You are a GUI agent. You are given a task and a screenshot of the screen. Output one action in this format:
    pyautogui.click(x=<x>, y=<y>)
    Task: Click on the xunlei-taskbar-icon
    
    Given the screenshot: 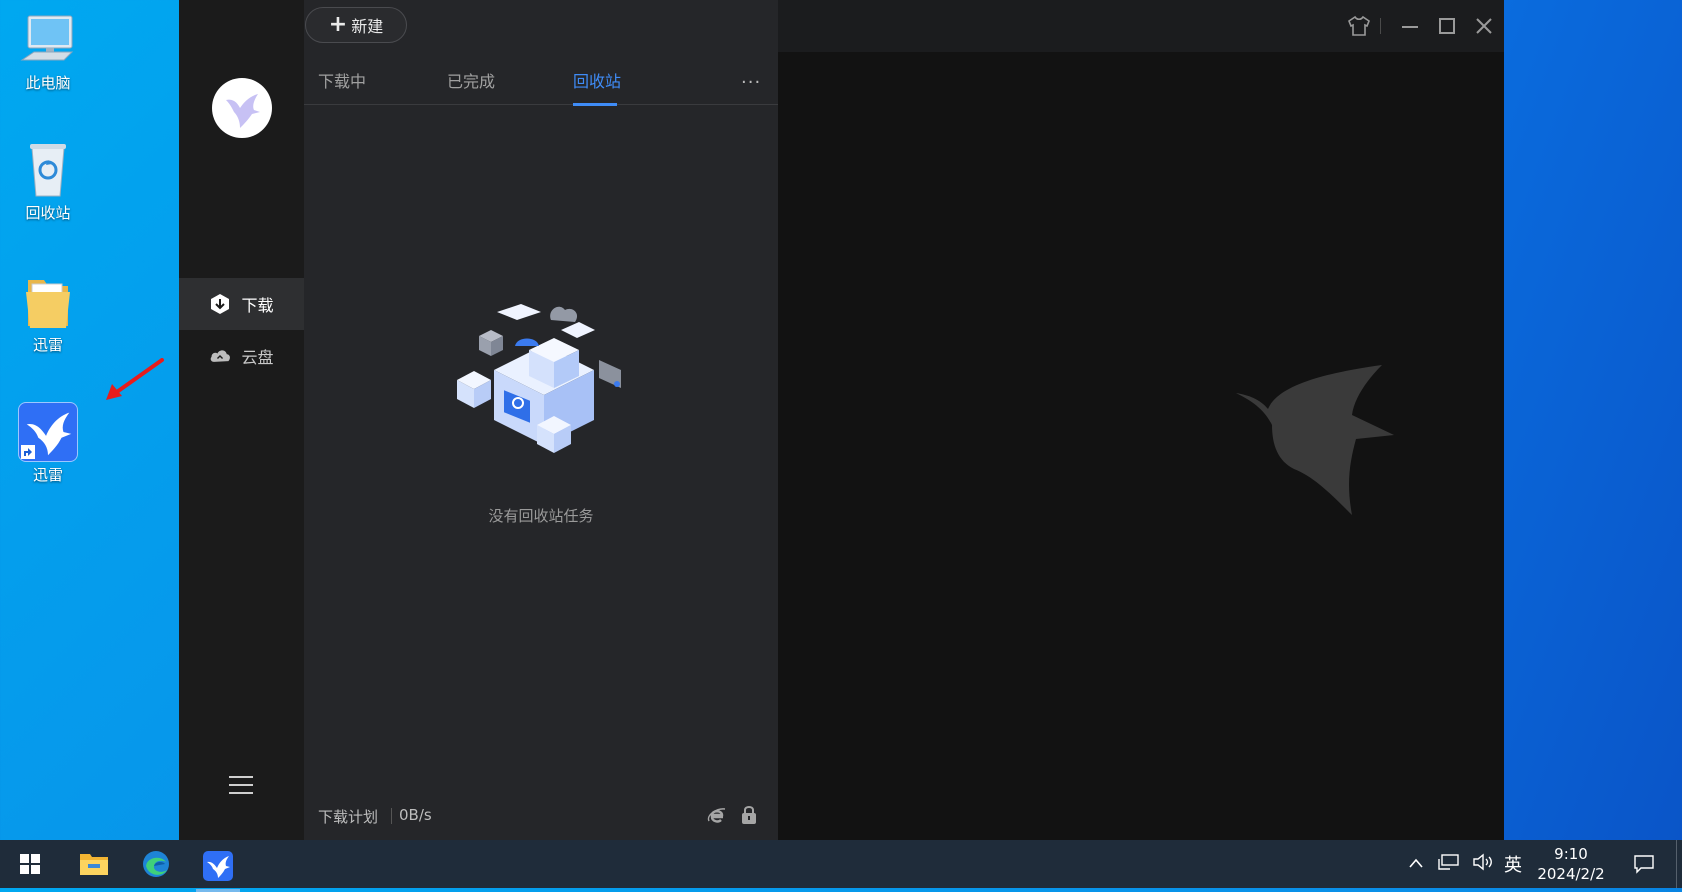 What is the action you would take?
    pyautogui.click(x=218, y=866)
    